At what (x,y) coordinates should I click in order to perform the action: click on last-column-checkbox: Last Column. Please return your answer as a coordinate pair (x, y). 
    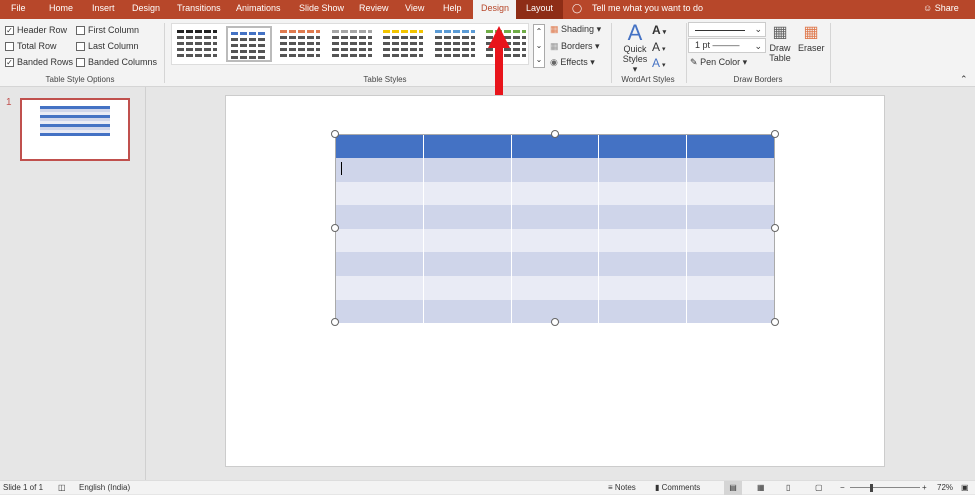
    Looking at the image, I should click on (107, 46).